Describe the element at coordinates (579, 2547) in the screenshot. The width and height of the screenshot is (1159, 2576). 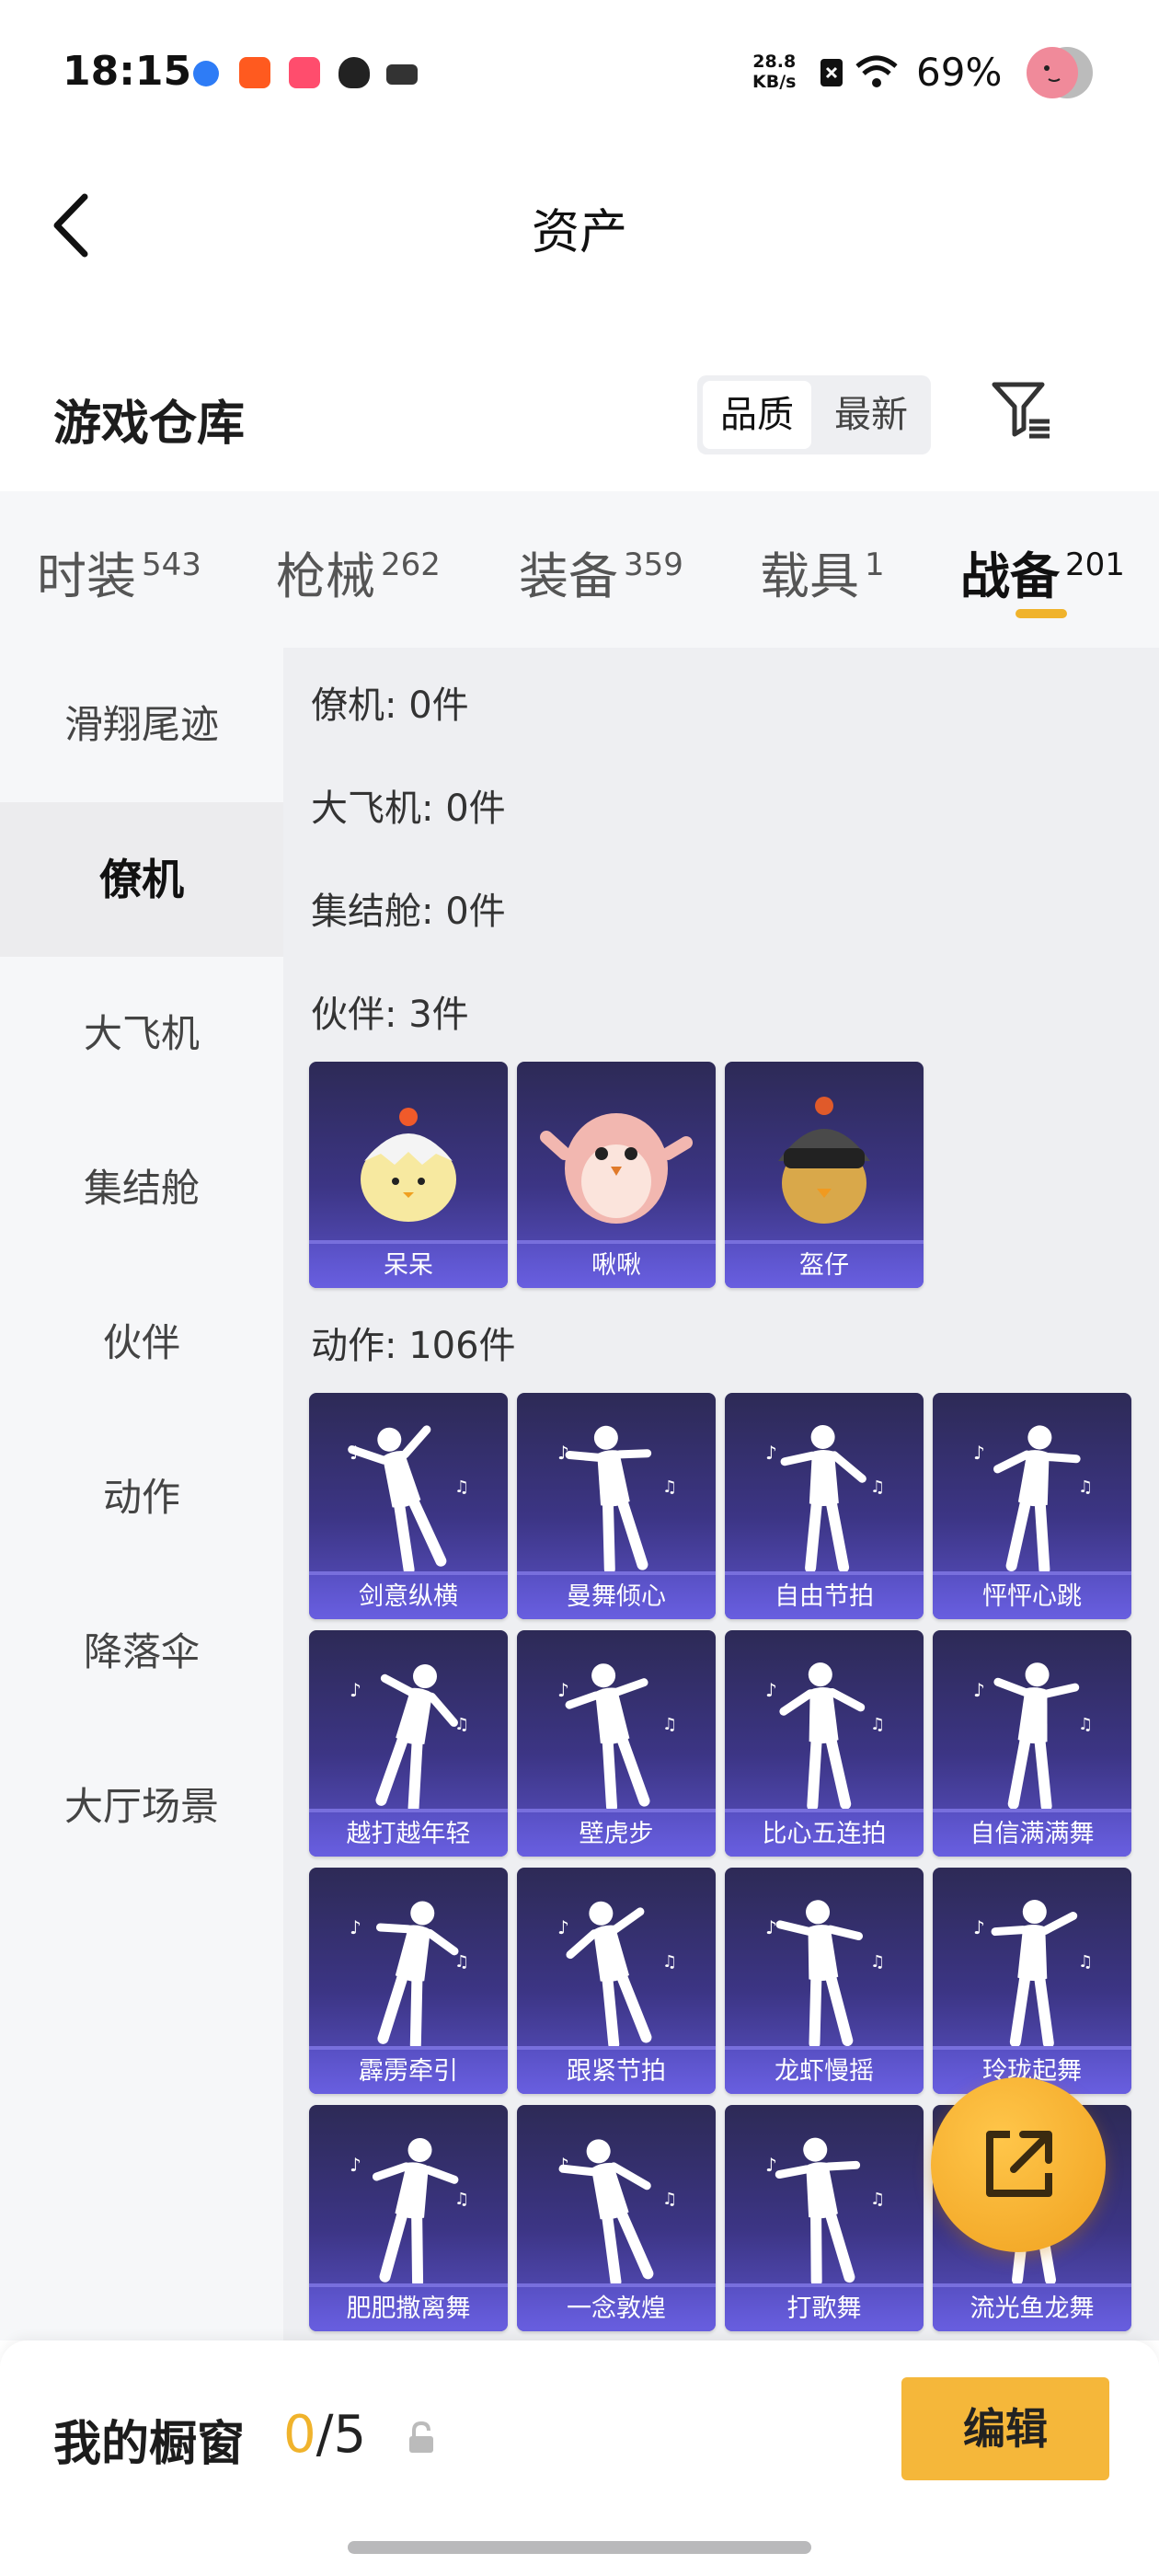
I see `home-indicator` at that location.